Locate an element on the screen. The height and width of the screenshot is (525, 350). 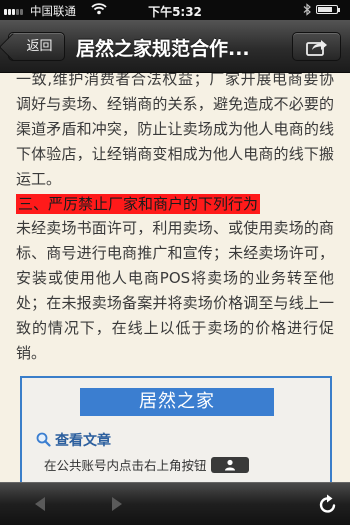
person-icon is located at coordinates (229, 465).